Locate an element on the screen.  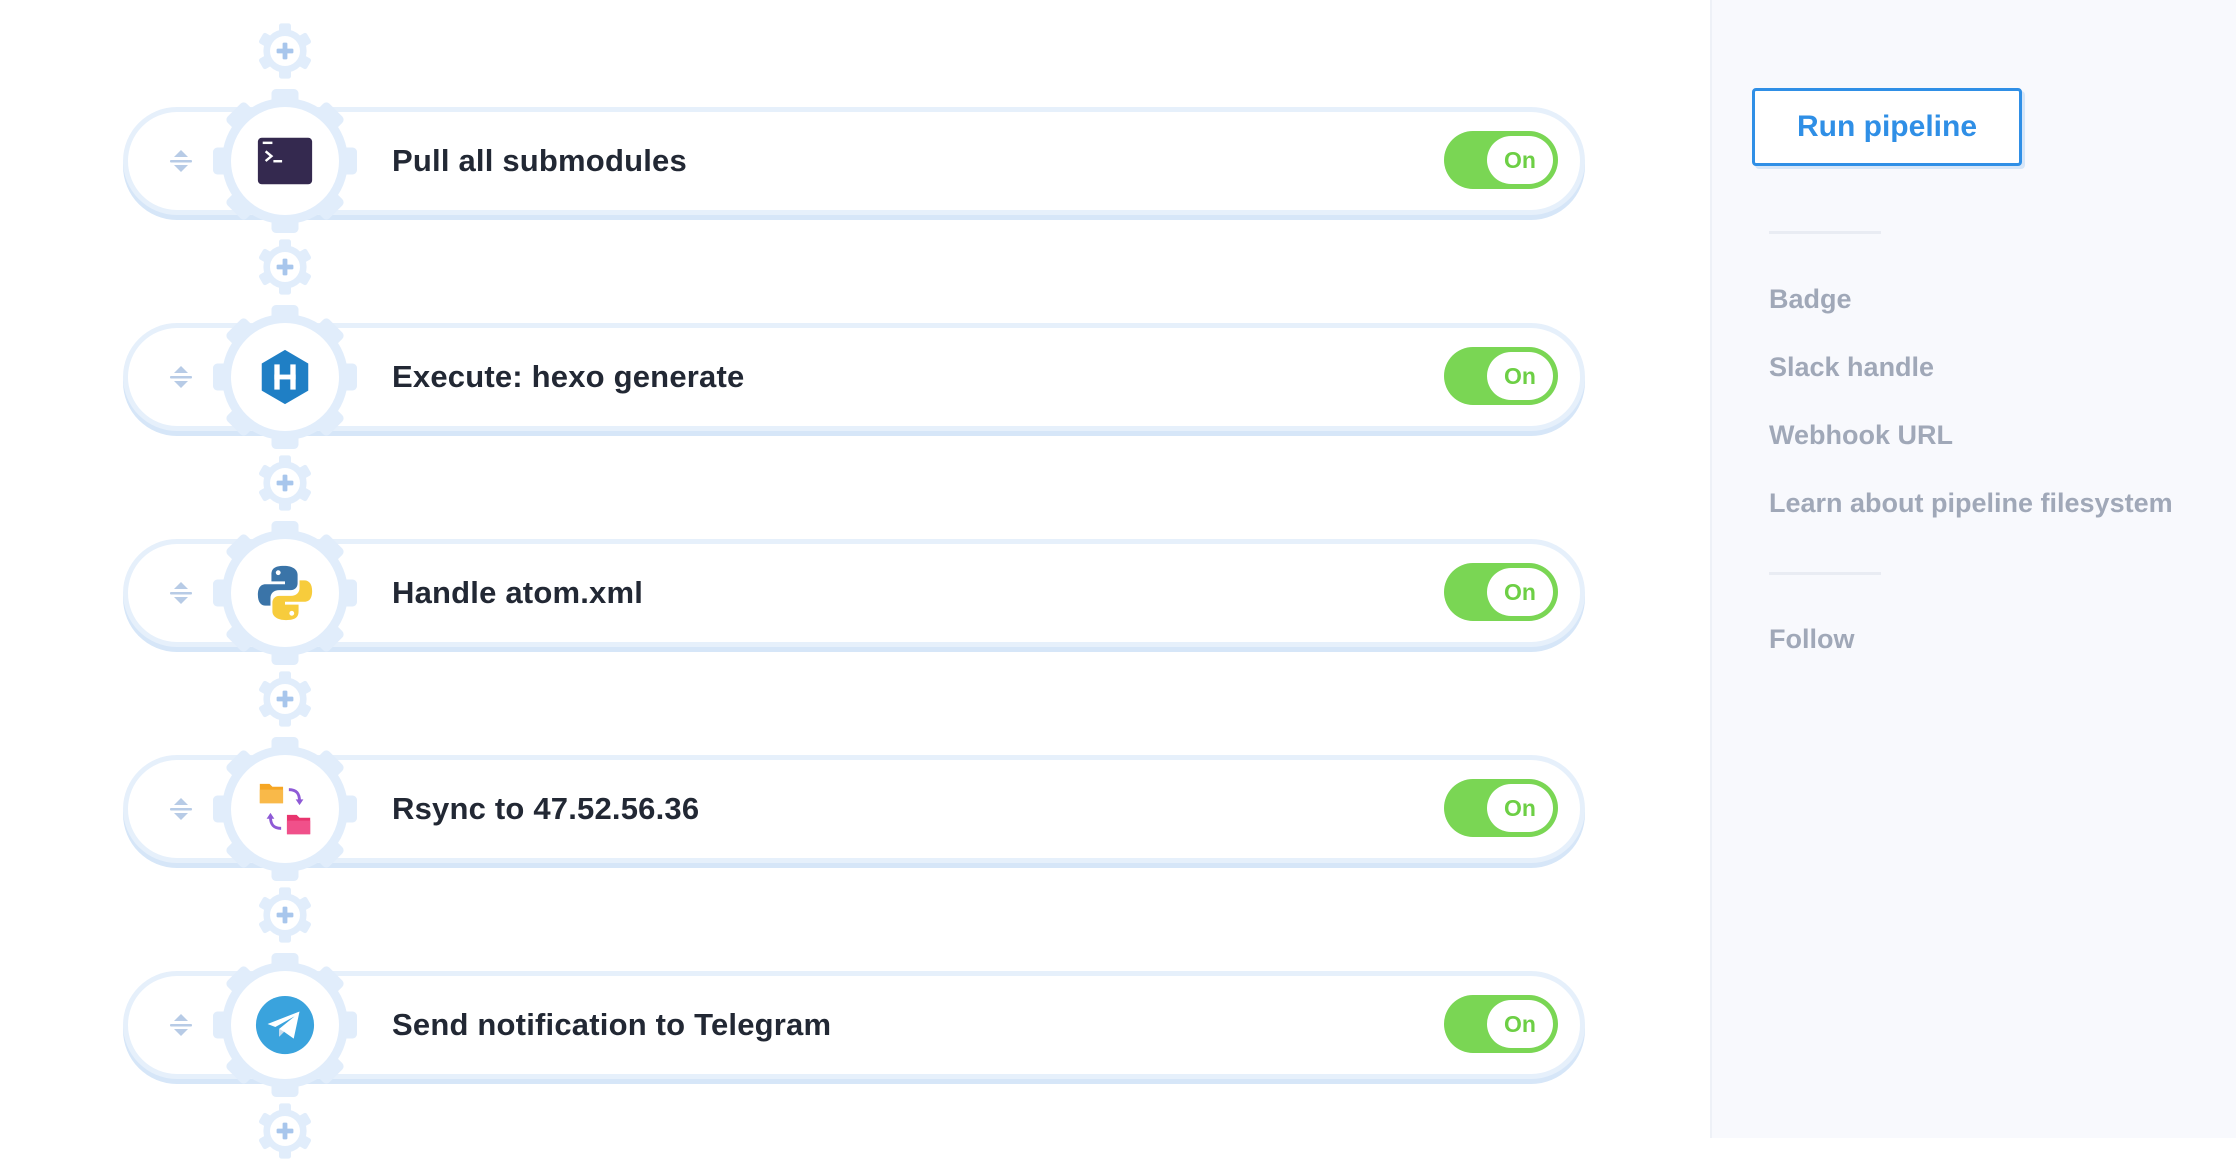
run-pipeline-button: Run pipeline is located at coordinates (1887, 127).